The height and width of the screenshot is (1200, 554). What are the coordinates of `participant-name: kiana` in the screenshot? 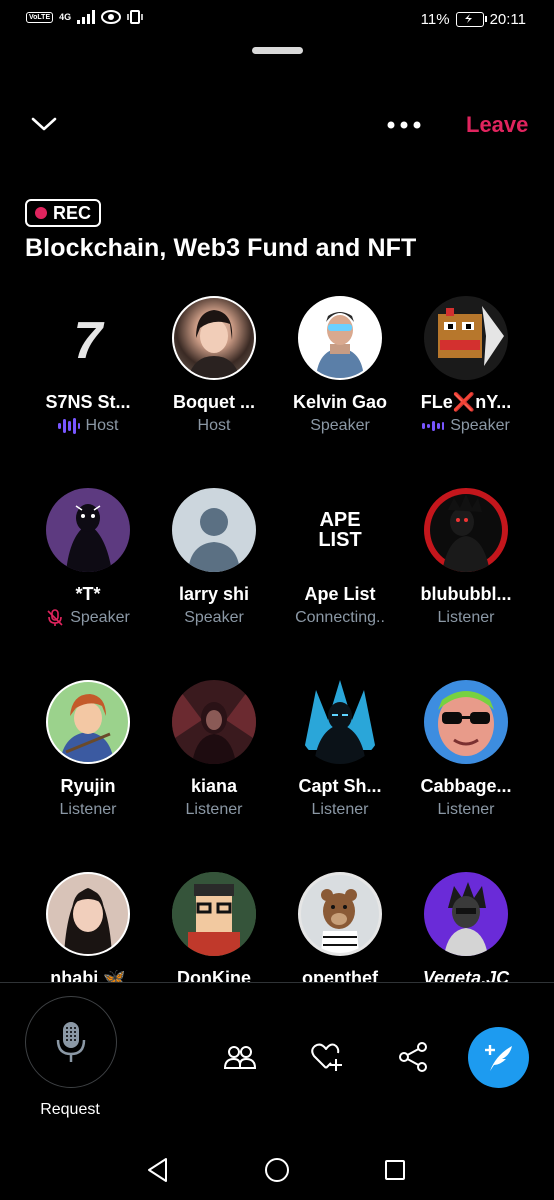 It's located at (214, 786).